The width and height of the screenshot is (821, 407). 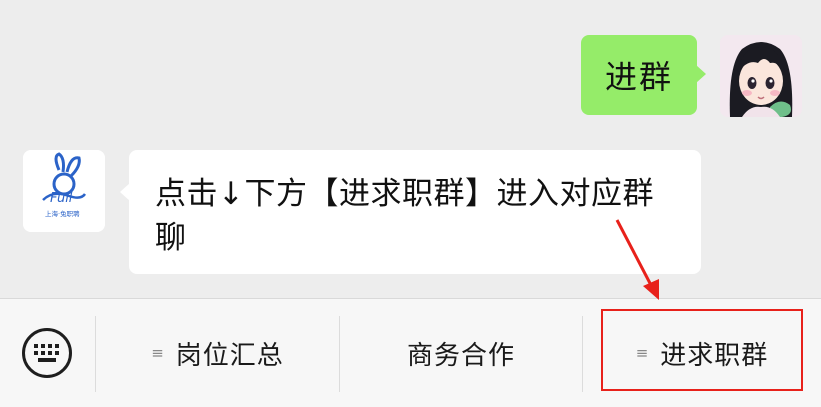 I want to click on menu-item-join-job-group: ≡ 进求职群, so click(x=702, y=353).